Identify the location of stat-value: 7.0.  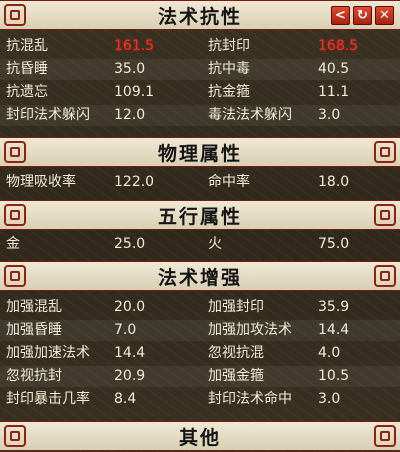
(125, 330).